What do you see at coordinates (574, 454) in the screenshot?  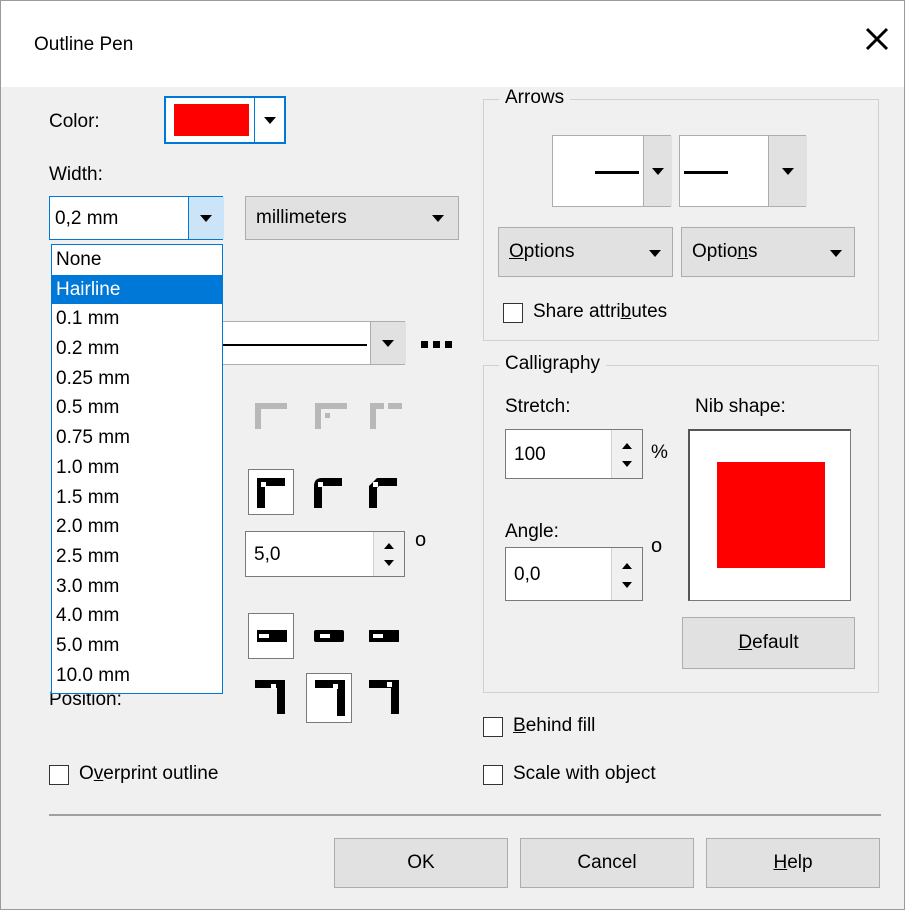 I see `stretch-spinner: 100` at bounding box center [574, 454].